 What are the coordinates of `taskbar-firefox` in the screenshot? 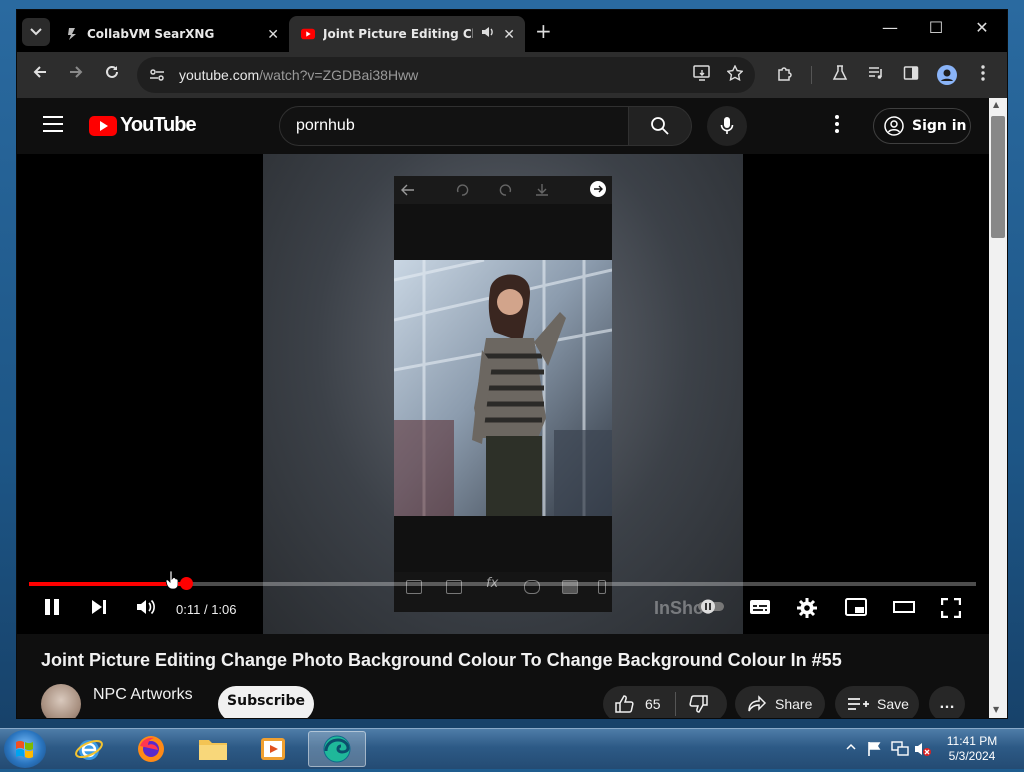 It's located at (151, 749).